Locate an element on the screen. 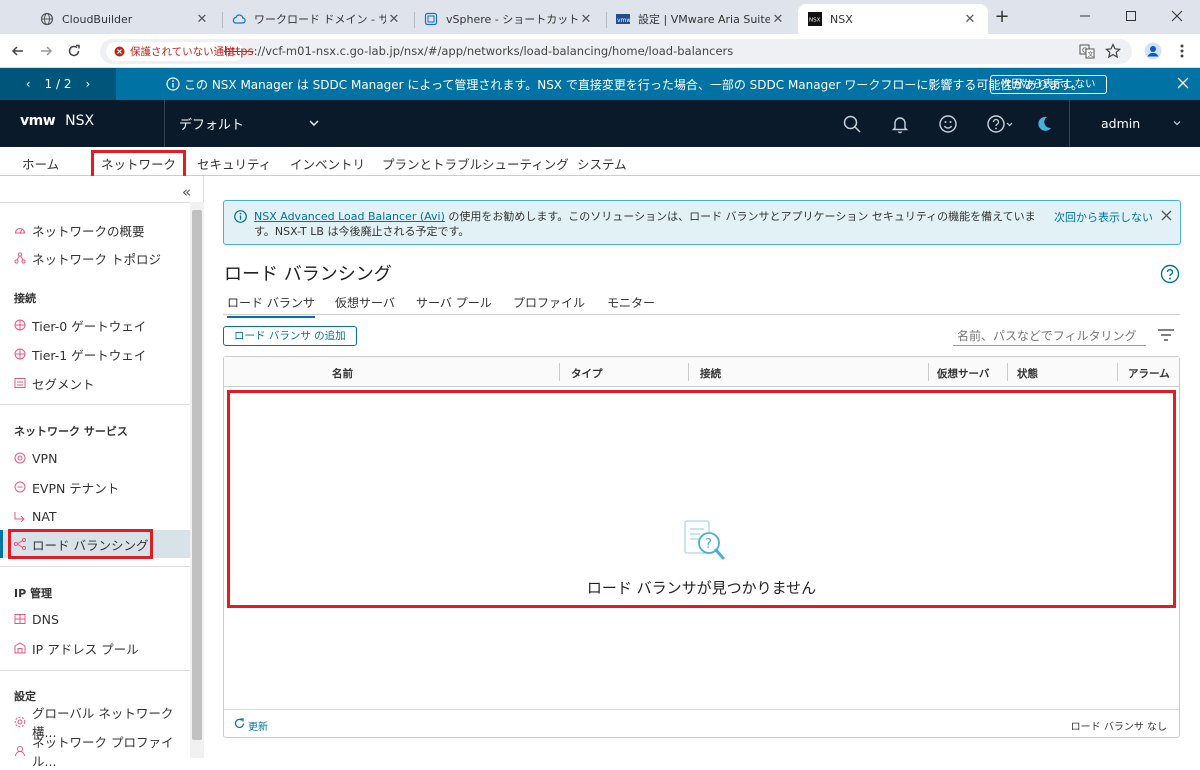 This screenshot has height=770, width=1200. nat-arrow-icon is located at coordinates (20, 516).